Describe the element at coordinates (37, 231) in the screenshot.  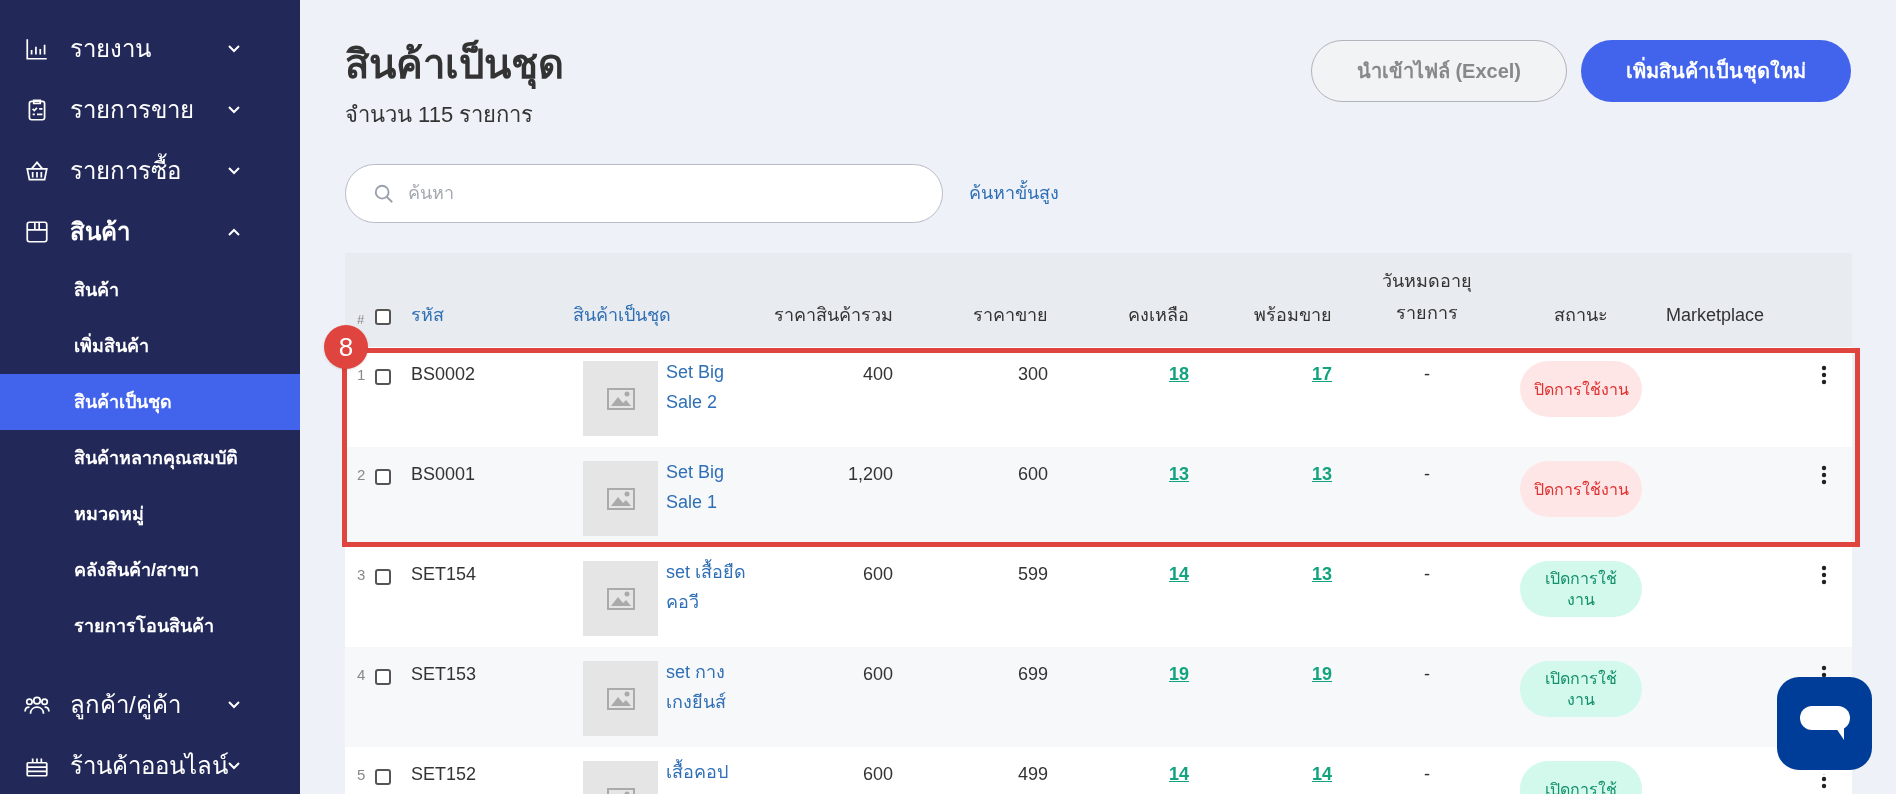
I see `box-icon` at that location.